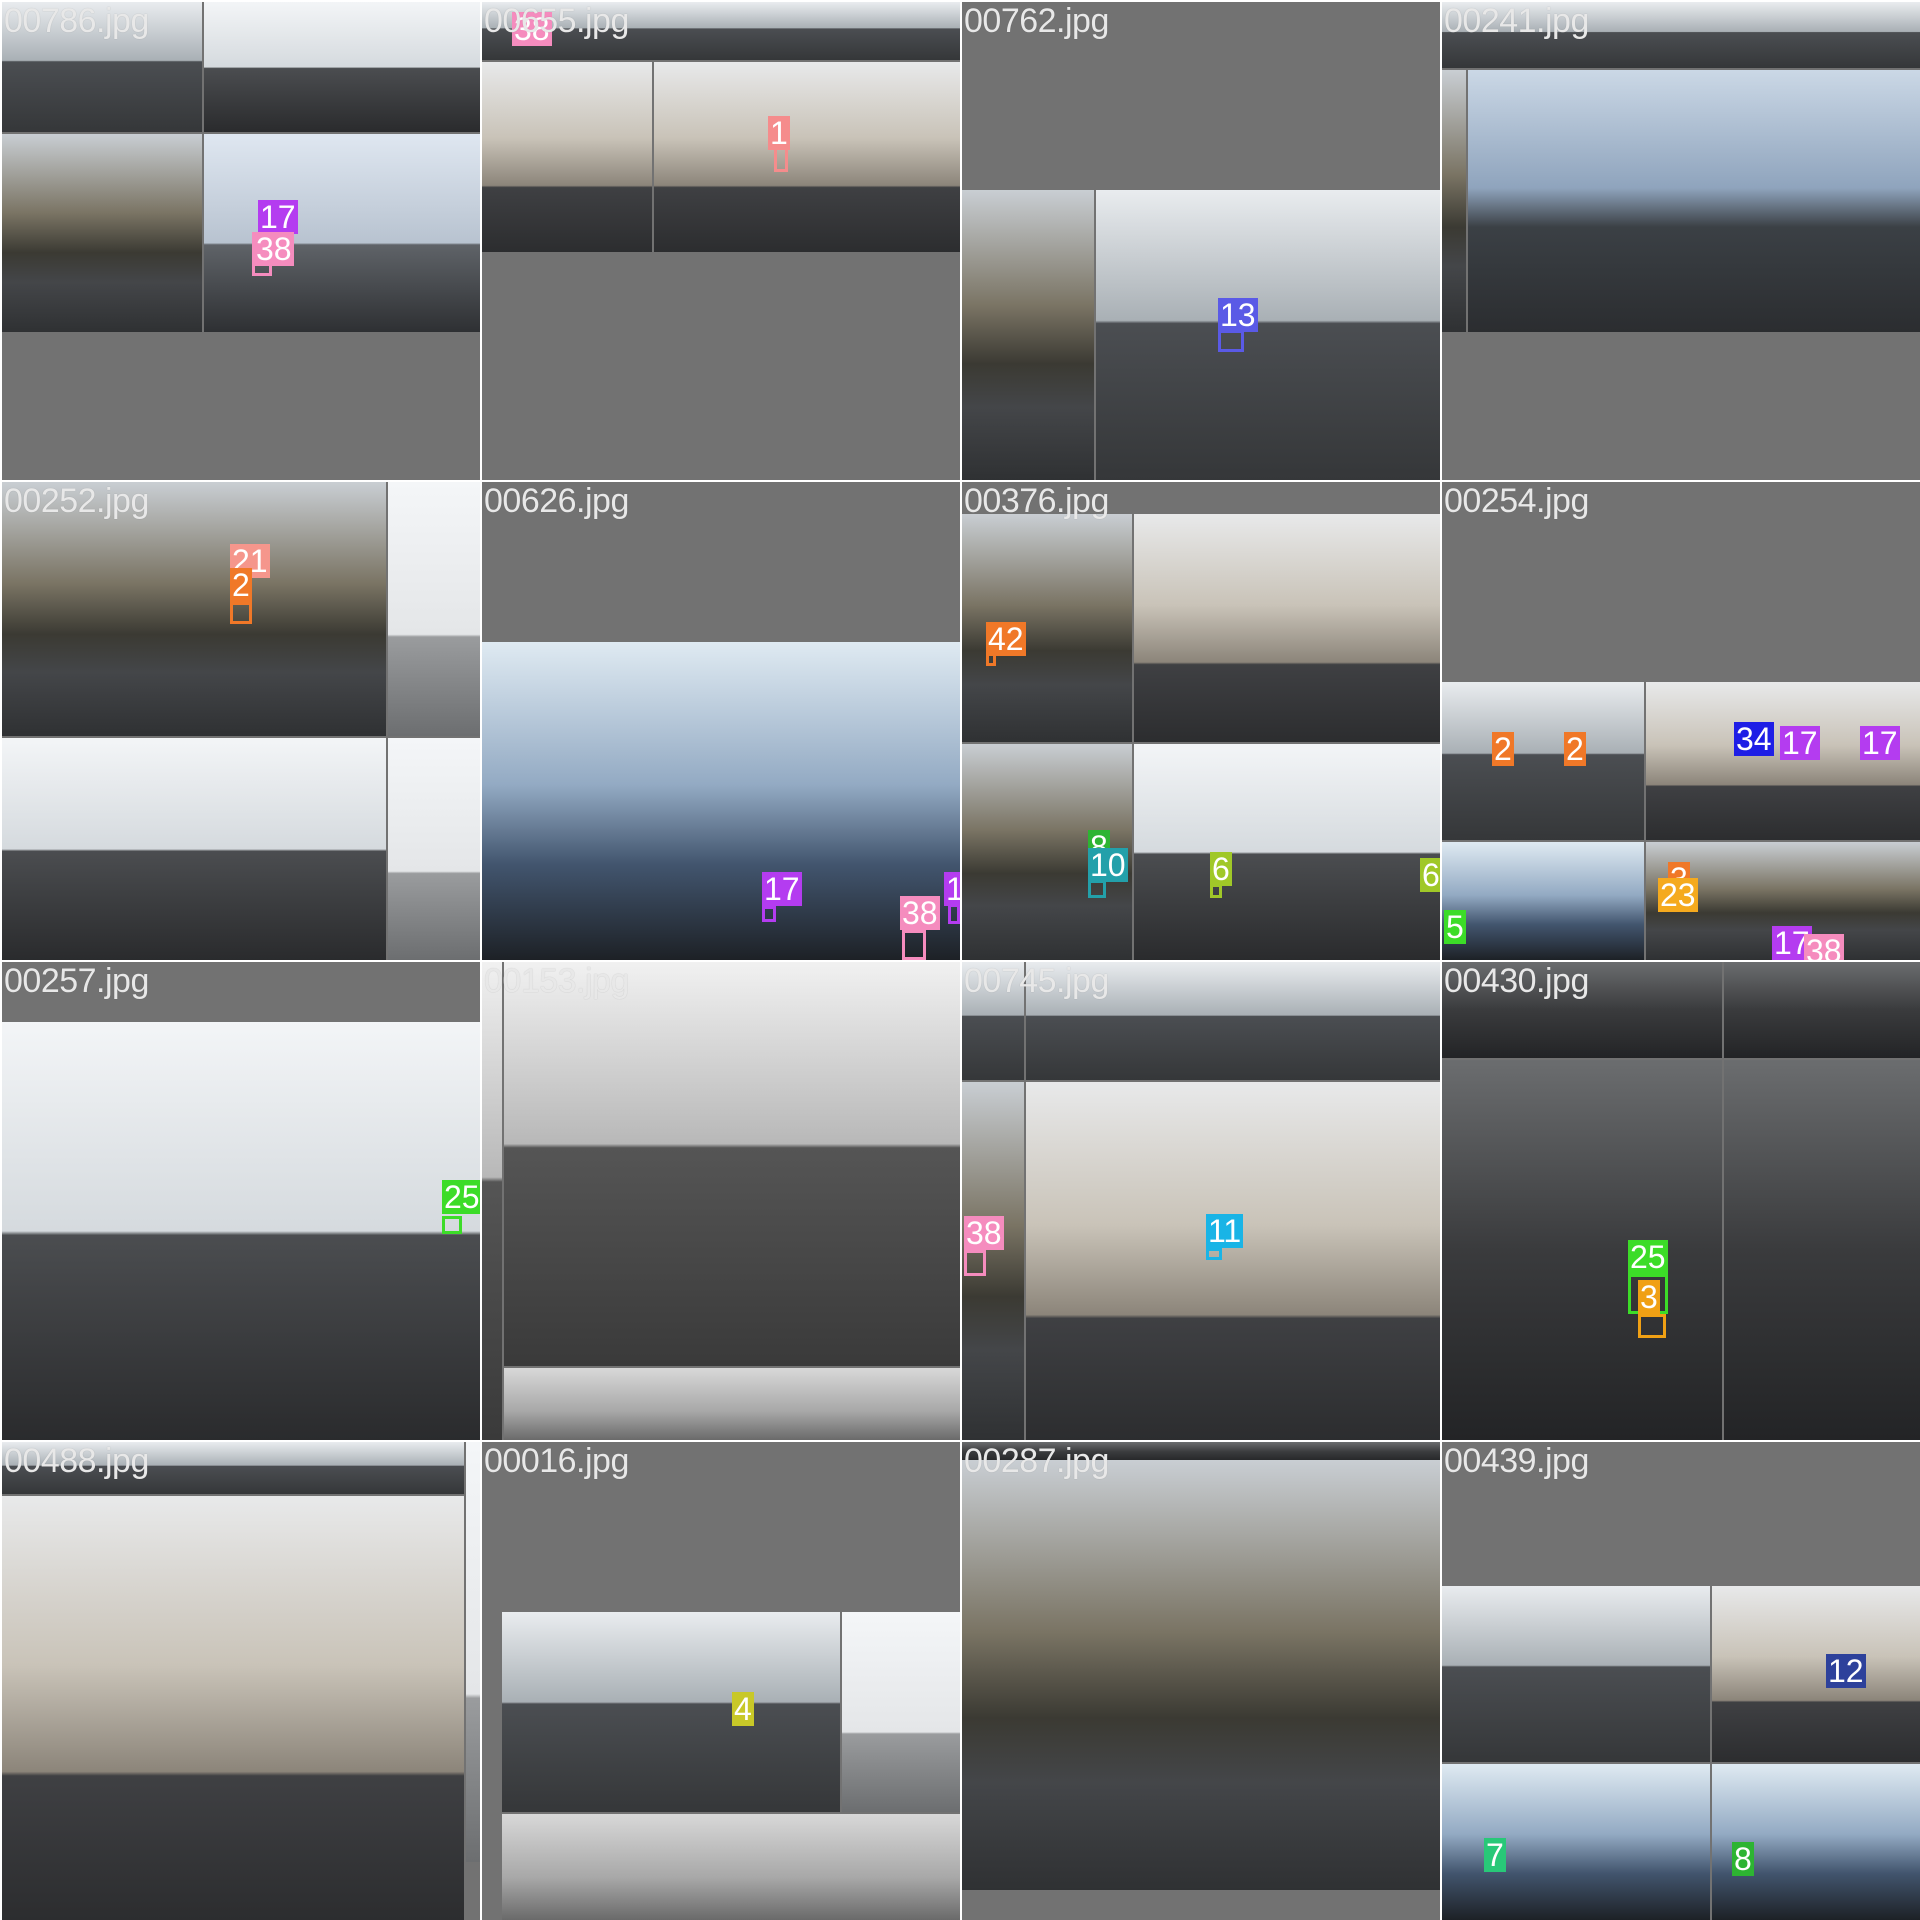 Image resolution: width=1920 pixels, height=1920 pixels. I want to click on image-tile: 42 8 10 6 6 00376.jpg, so click(1201, 721).